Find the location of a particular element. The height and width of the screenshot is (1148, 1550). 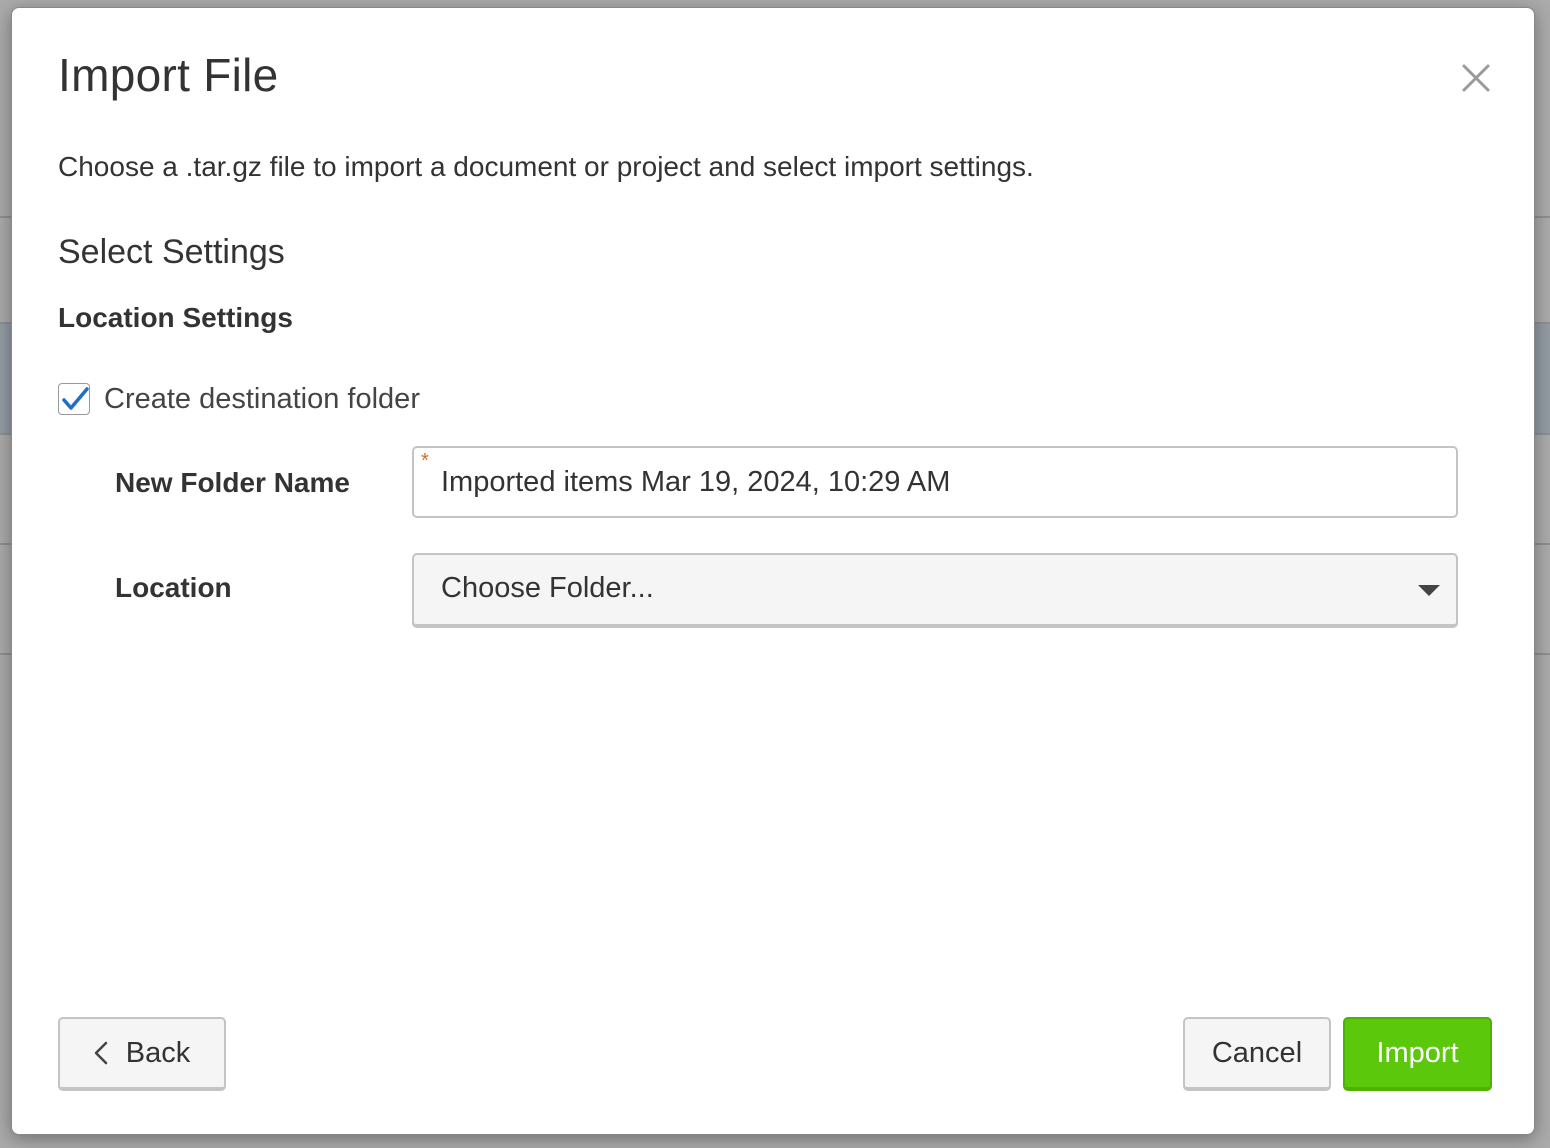

location-settings-heading: Location Settings is located at coordinates (175, 317).